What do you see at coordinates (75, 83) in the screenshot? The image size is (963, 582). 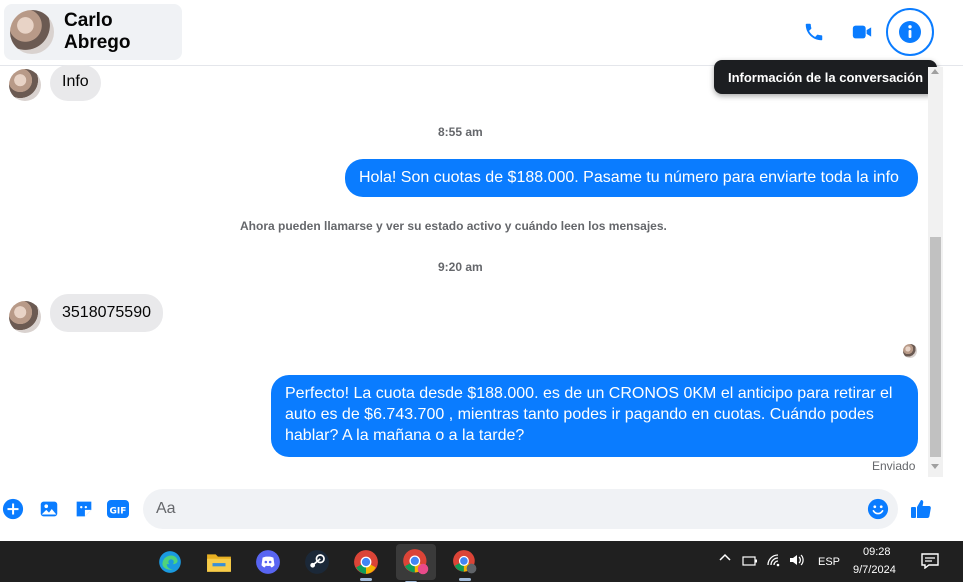 I see `incoming-message: Info` at bounding box center [75, 83].